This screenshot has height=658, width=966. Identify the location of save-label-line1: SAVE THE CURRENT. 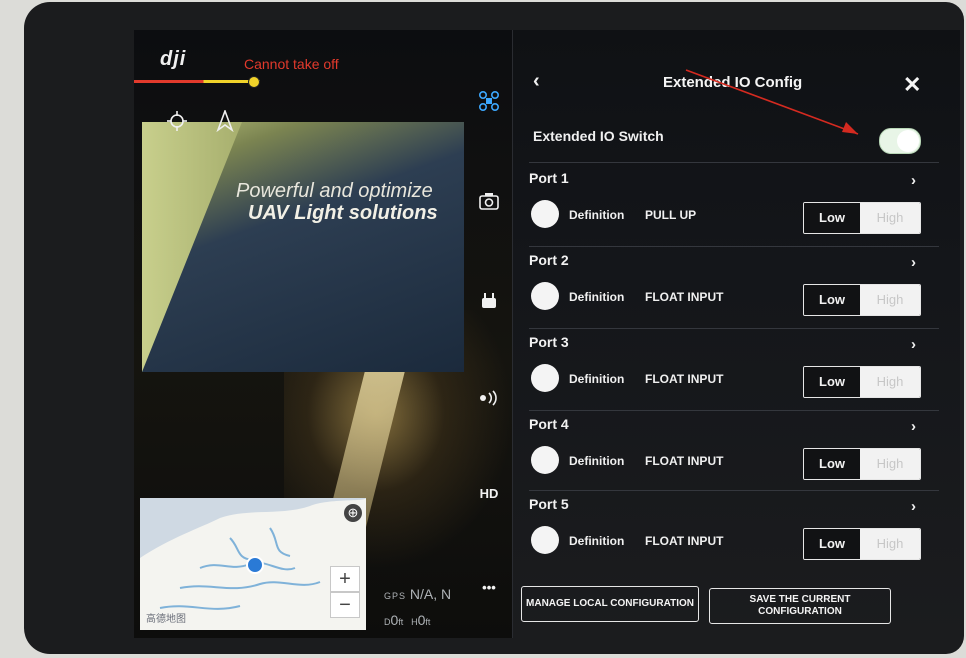
(800, 599).